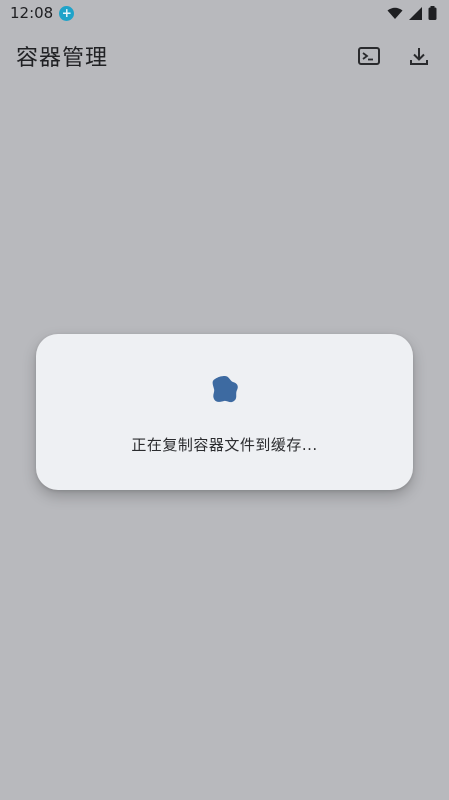  What do you see at coordinates (415, 13) in the screenshot?
I see `signal-icon` at bounding box center [415, 13].